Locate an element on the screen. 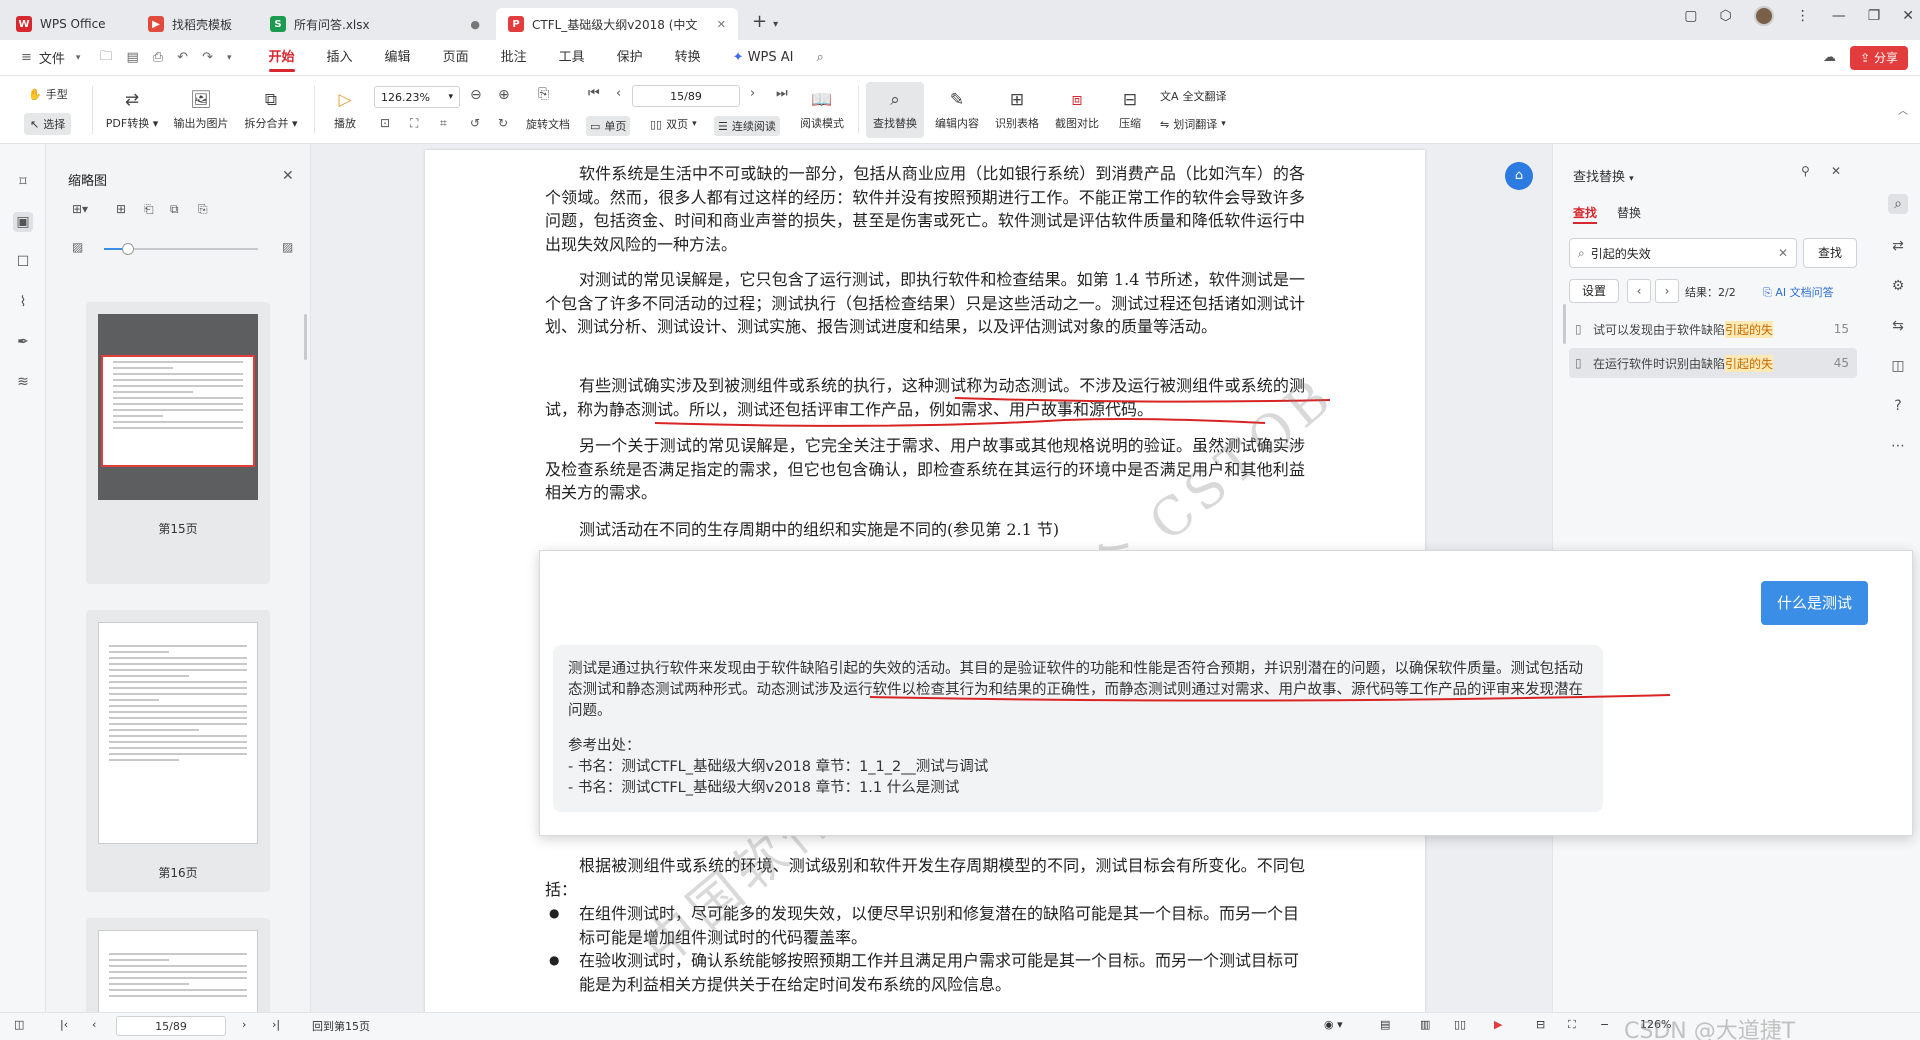  cloud-upload-icon: ☁ is located at coordinates (1829, 57).